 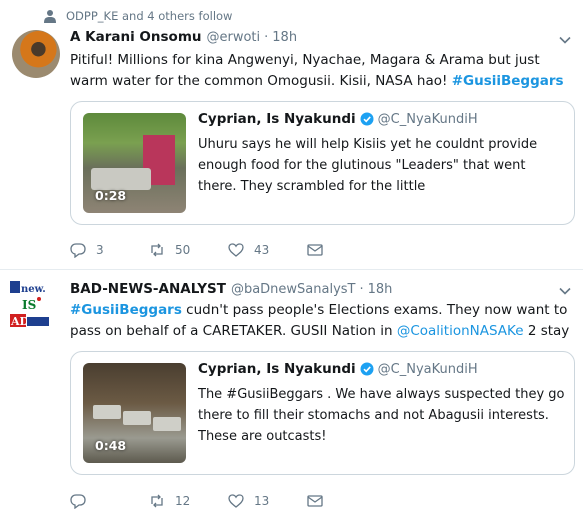 I want to click on social-context-text: ODPP_KE and 4 others follow, so click(x=149, y=16).